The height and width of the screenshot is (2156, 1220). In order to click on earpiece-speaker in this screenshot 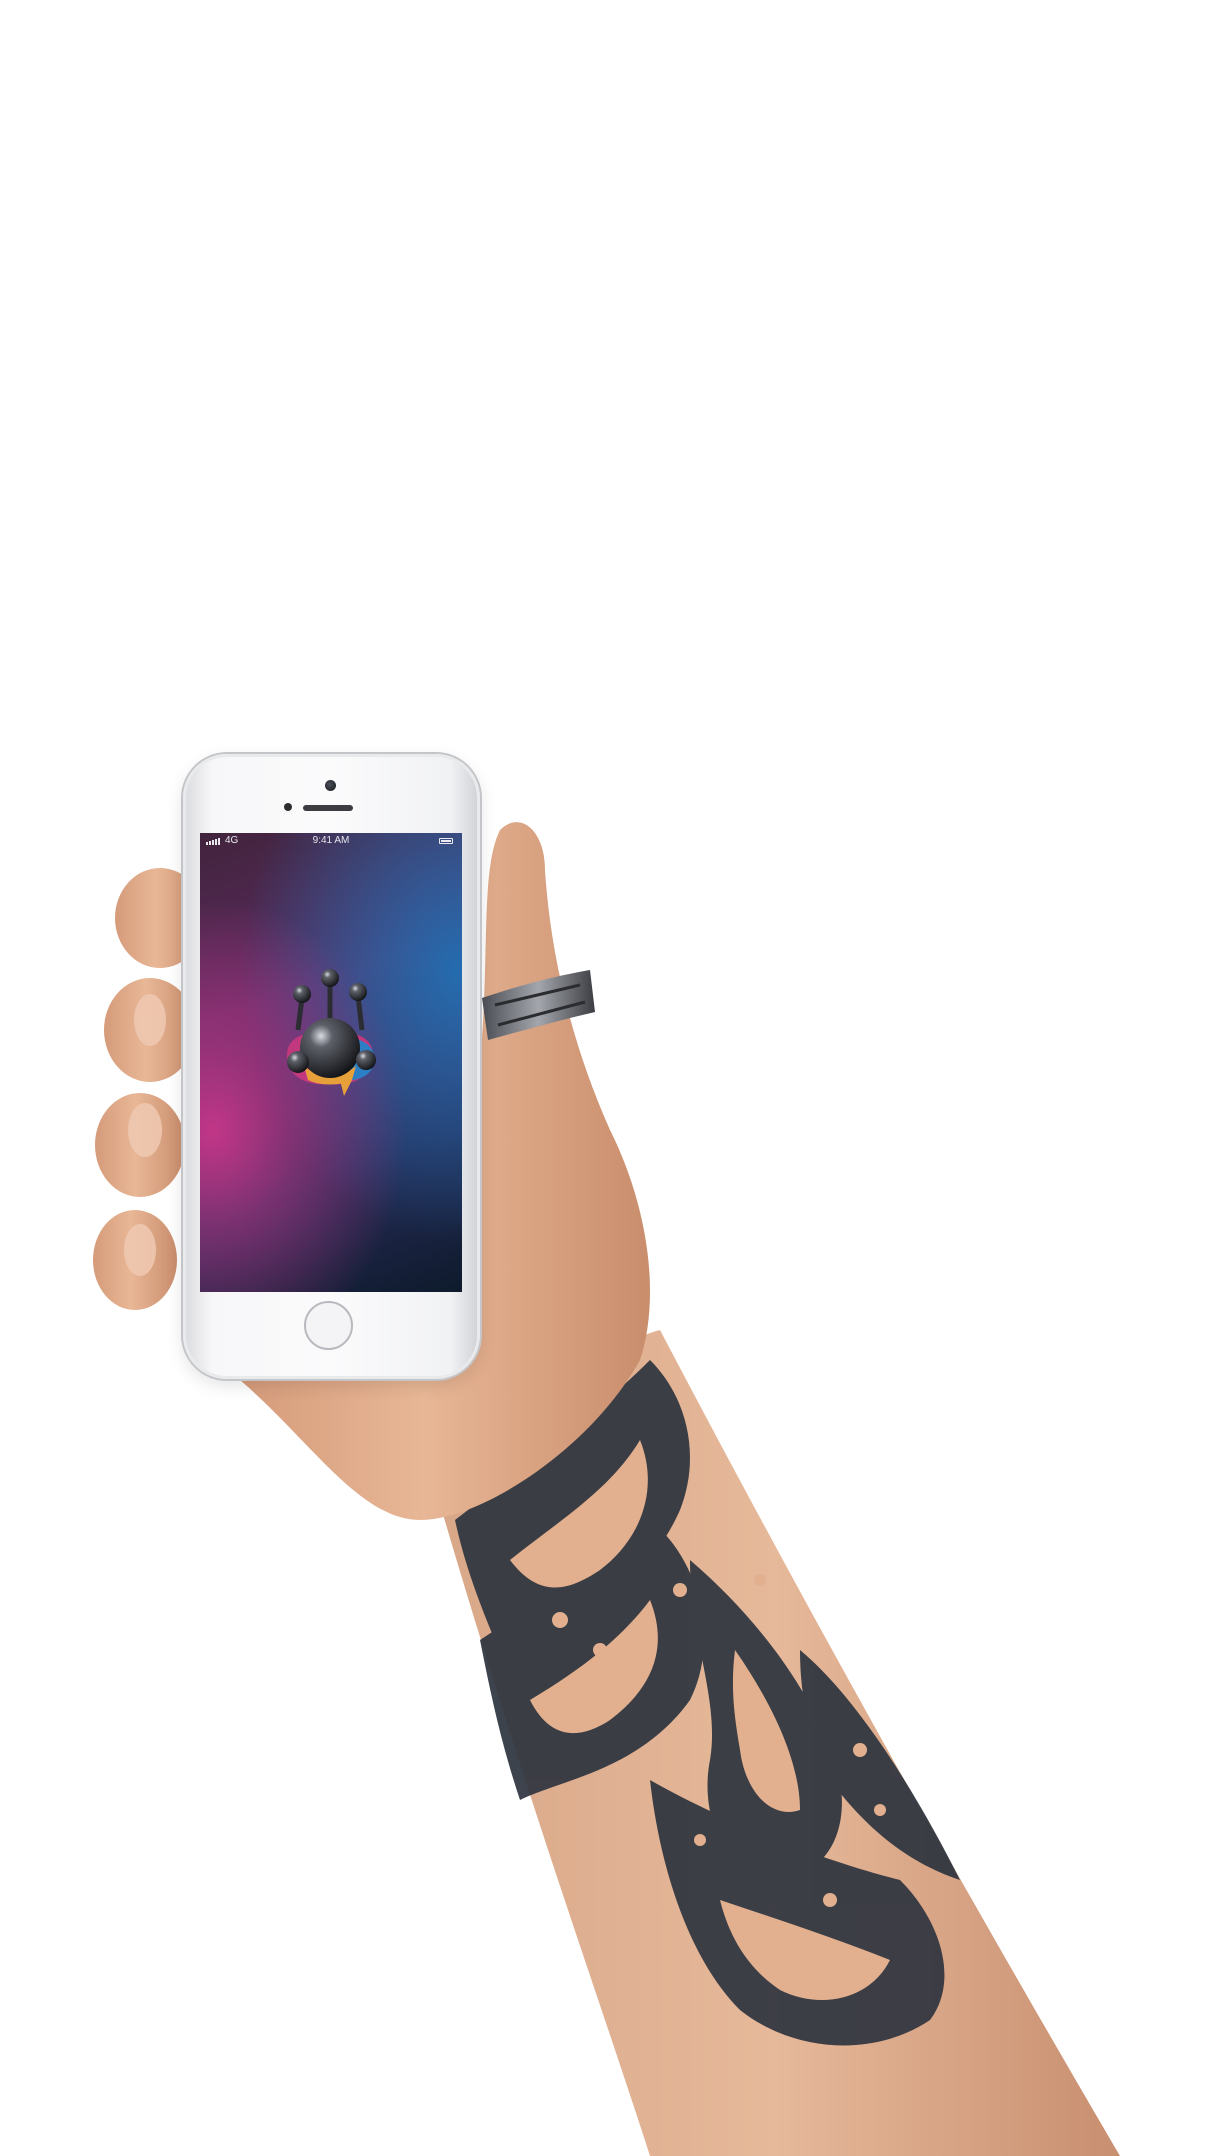, I will do `click(328, 808)`.